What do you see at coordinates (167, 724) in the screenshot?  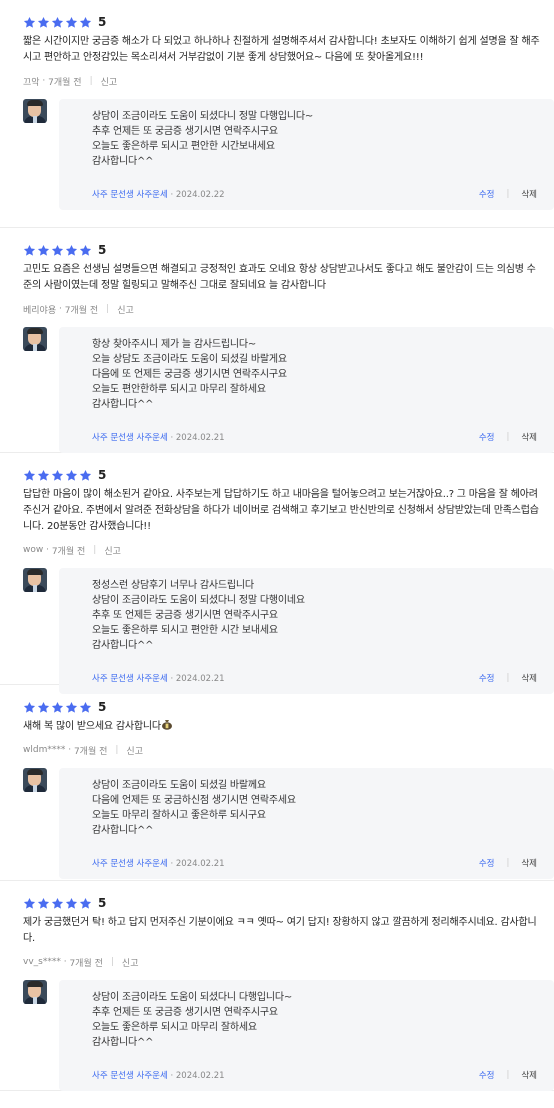 I see `money-bag-icon` at bounding box center [167, 724].